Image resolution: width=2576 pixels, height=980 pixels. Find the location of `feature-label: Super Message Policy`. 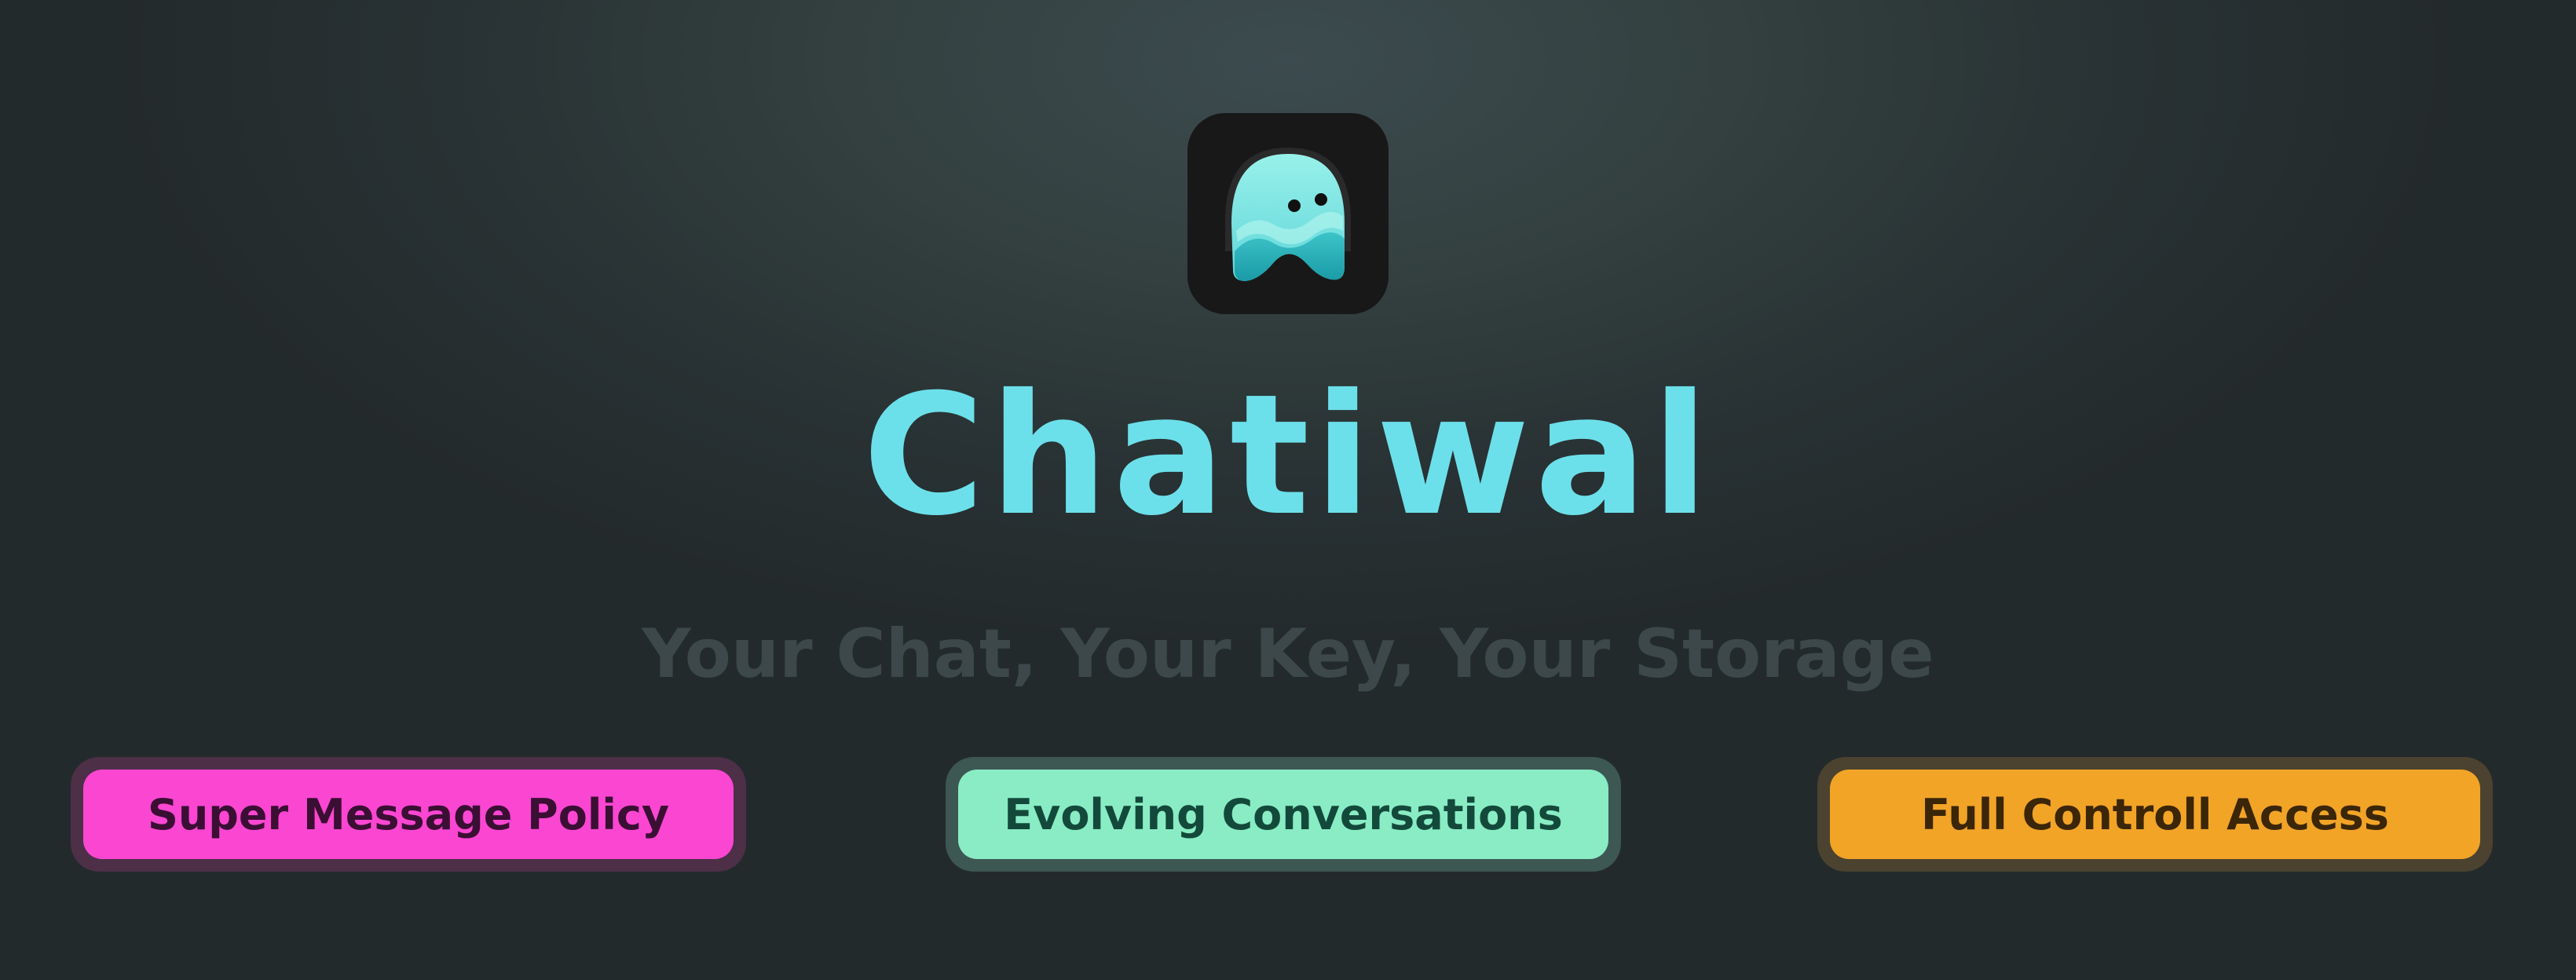

feature-label: Super Message Policy is located at coordinates (408, 814).